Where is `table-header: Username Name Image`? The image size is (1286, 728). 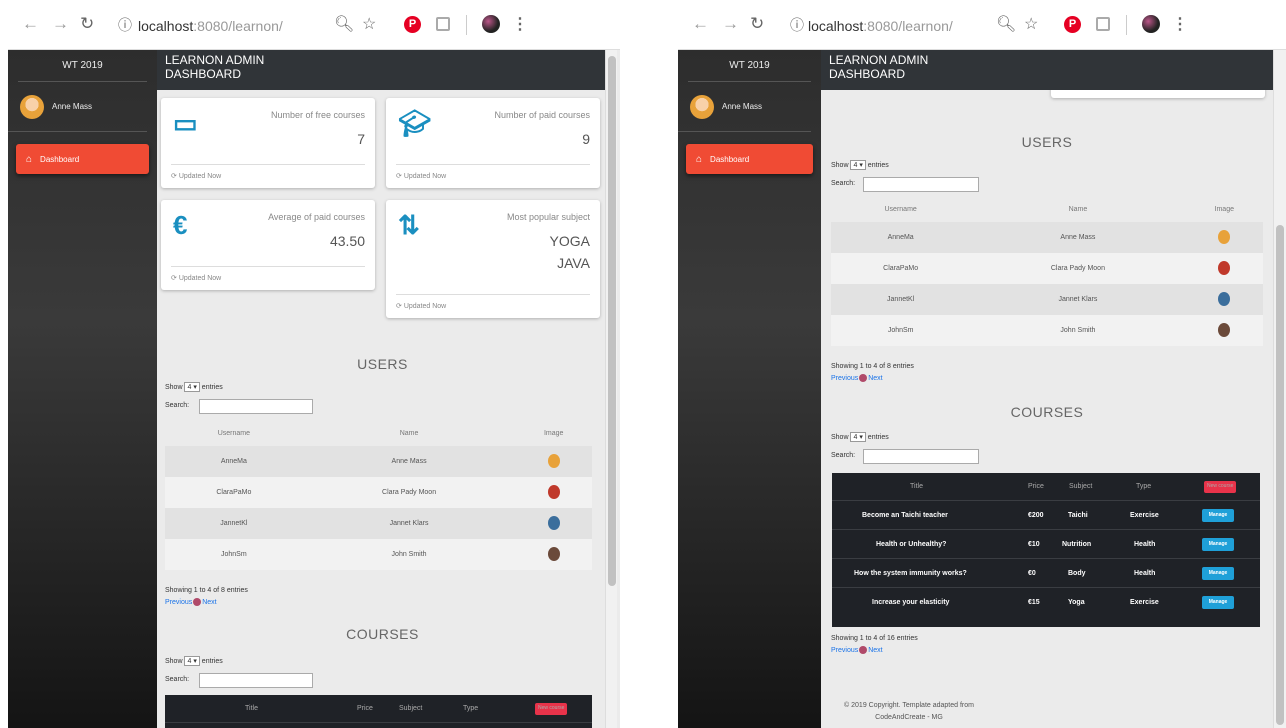
table-header: Username Name Image is located at coordinates (1047, 209).